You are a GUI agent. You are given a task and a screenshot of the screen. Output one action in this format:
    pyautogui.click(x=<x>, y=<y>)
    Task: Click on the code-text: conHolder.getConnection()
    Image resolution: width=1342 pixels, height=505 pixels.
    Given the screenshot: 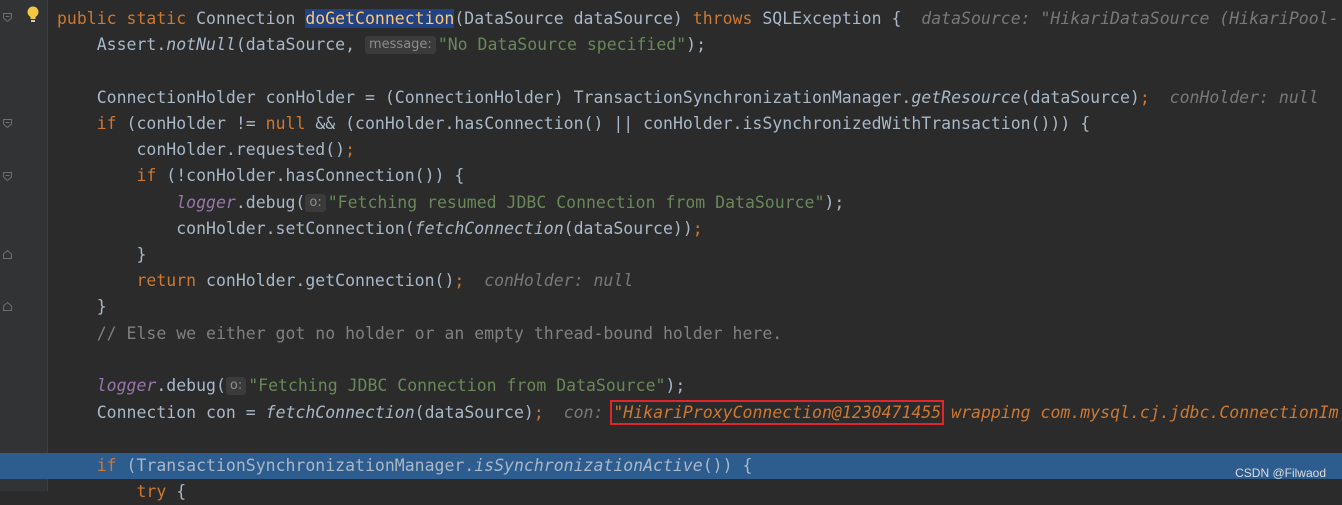 What is the action you would take?
    pyautogui.click(x=325, y=280)
    